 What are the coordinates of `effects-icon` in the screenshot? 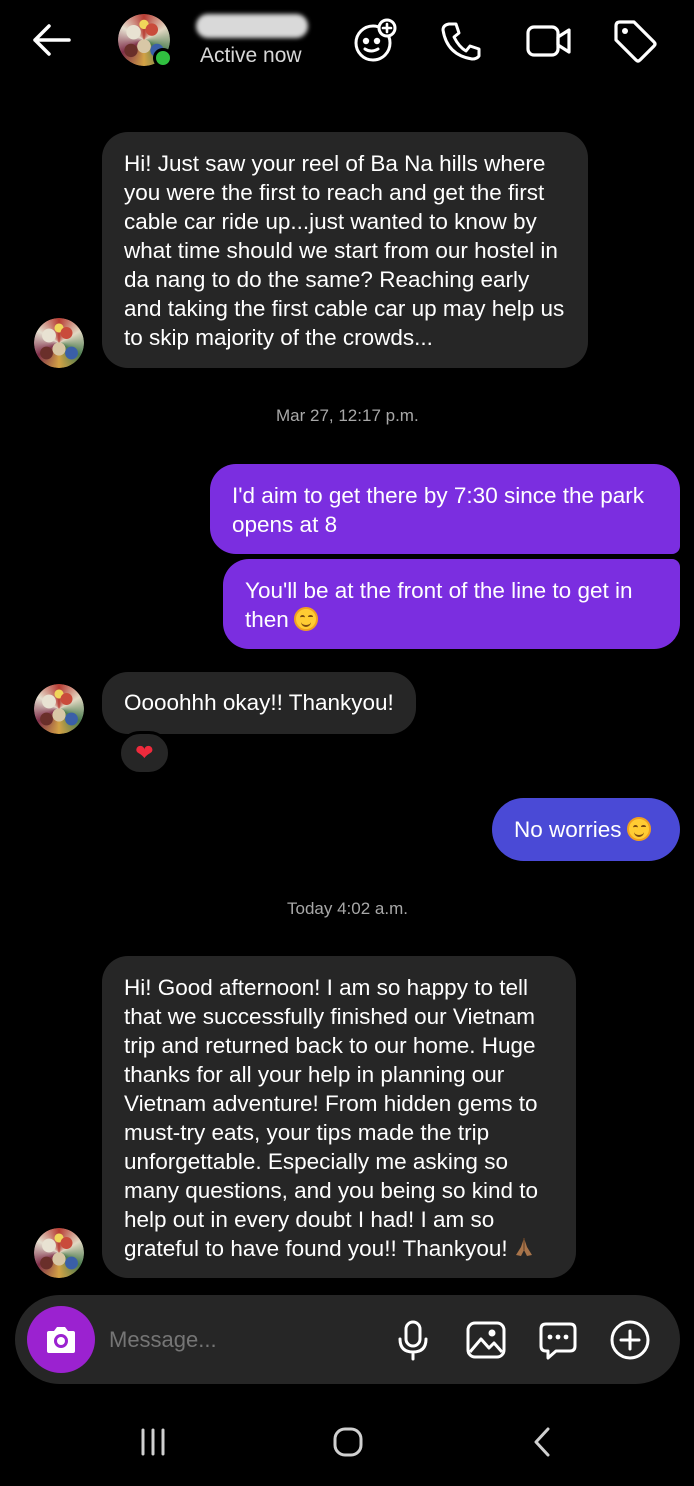 It's located at (375, 40).